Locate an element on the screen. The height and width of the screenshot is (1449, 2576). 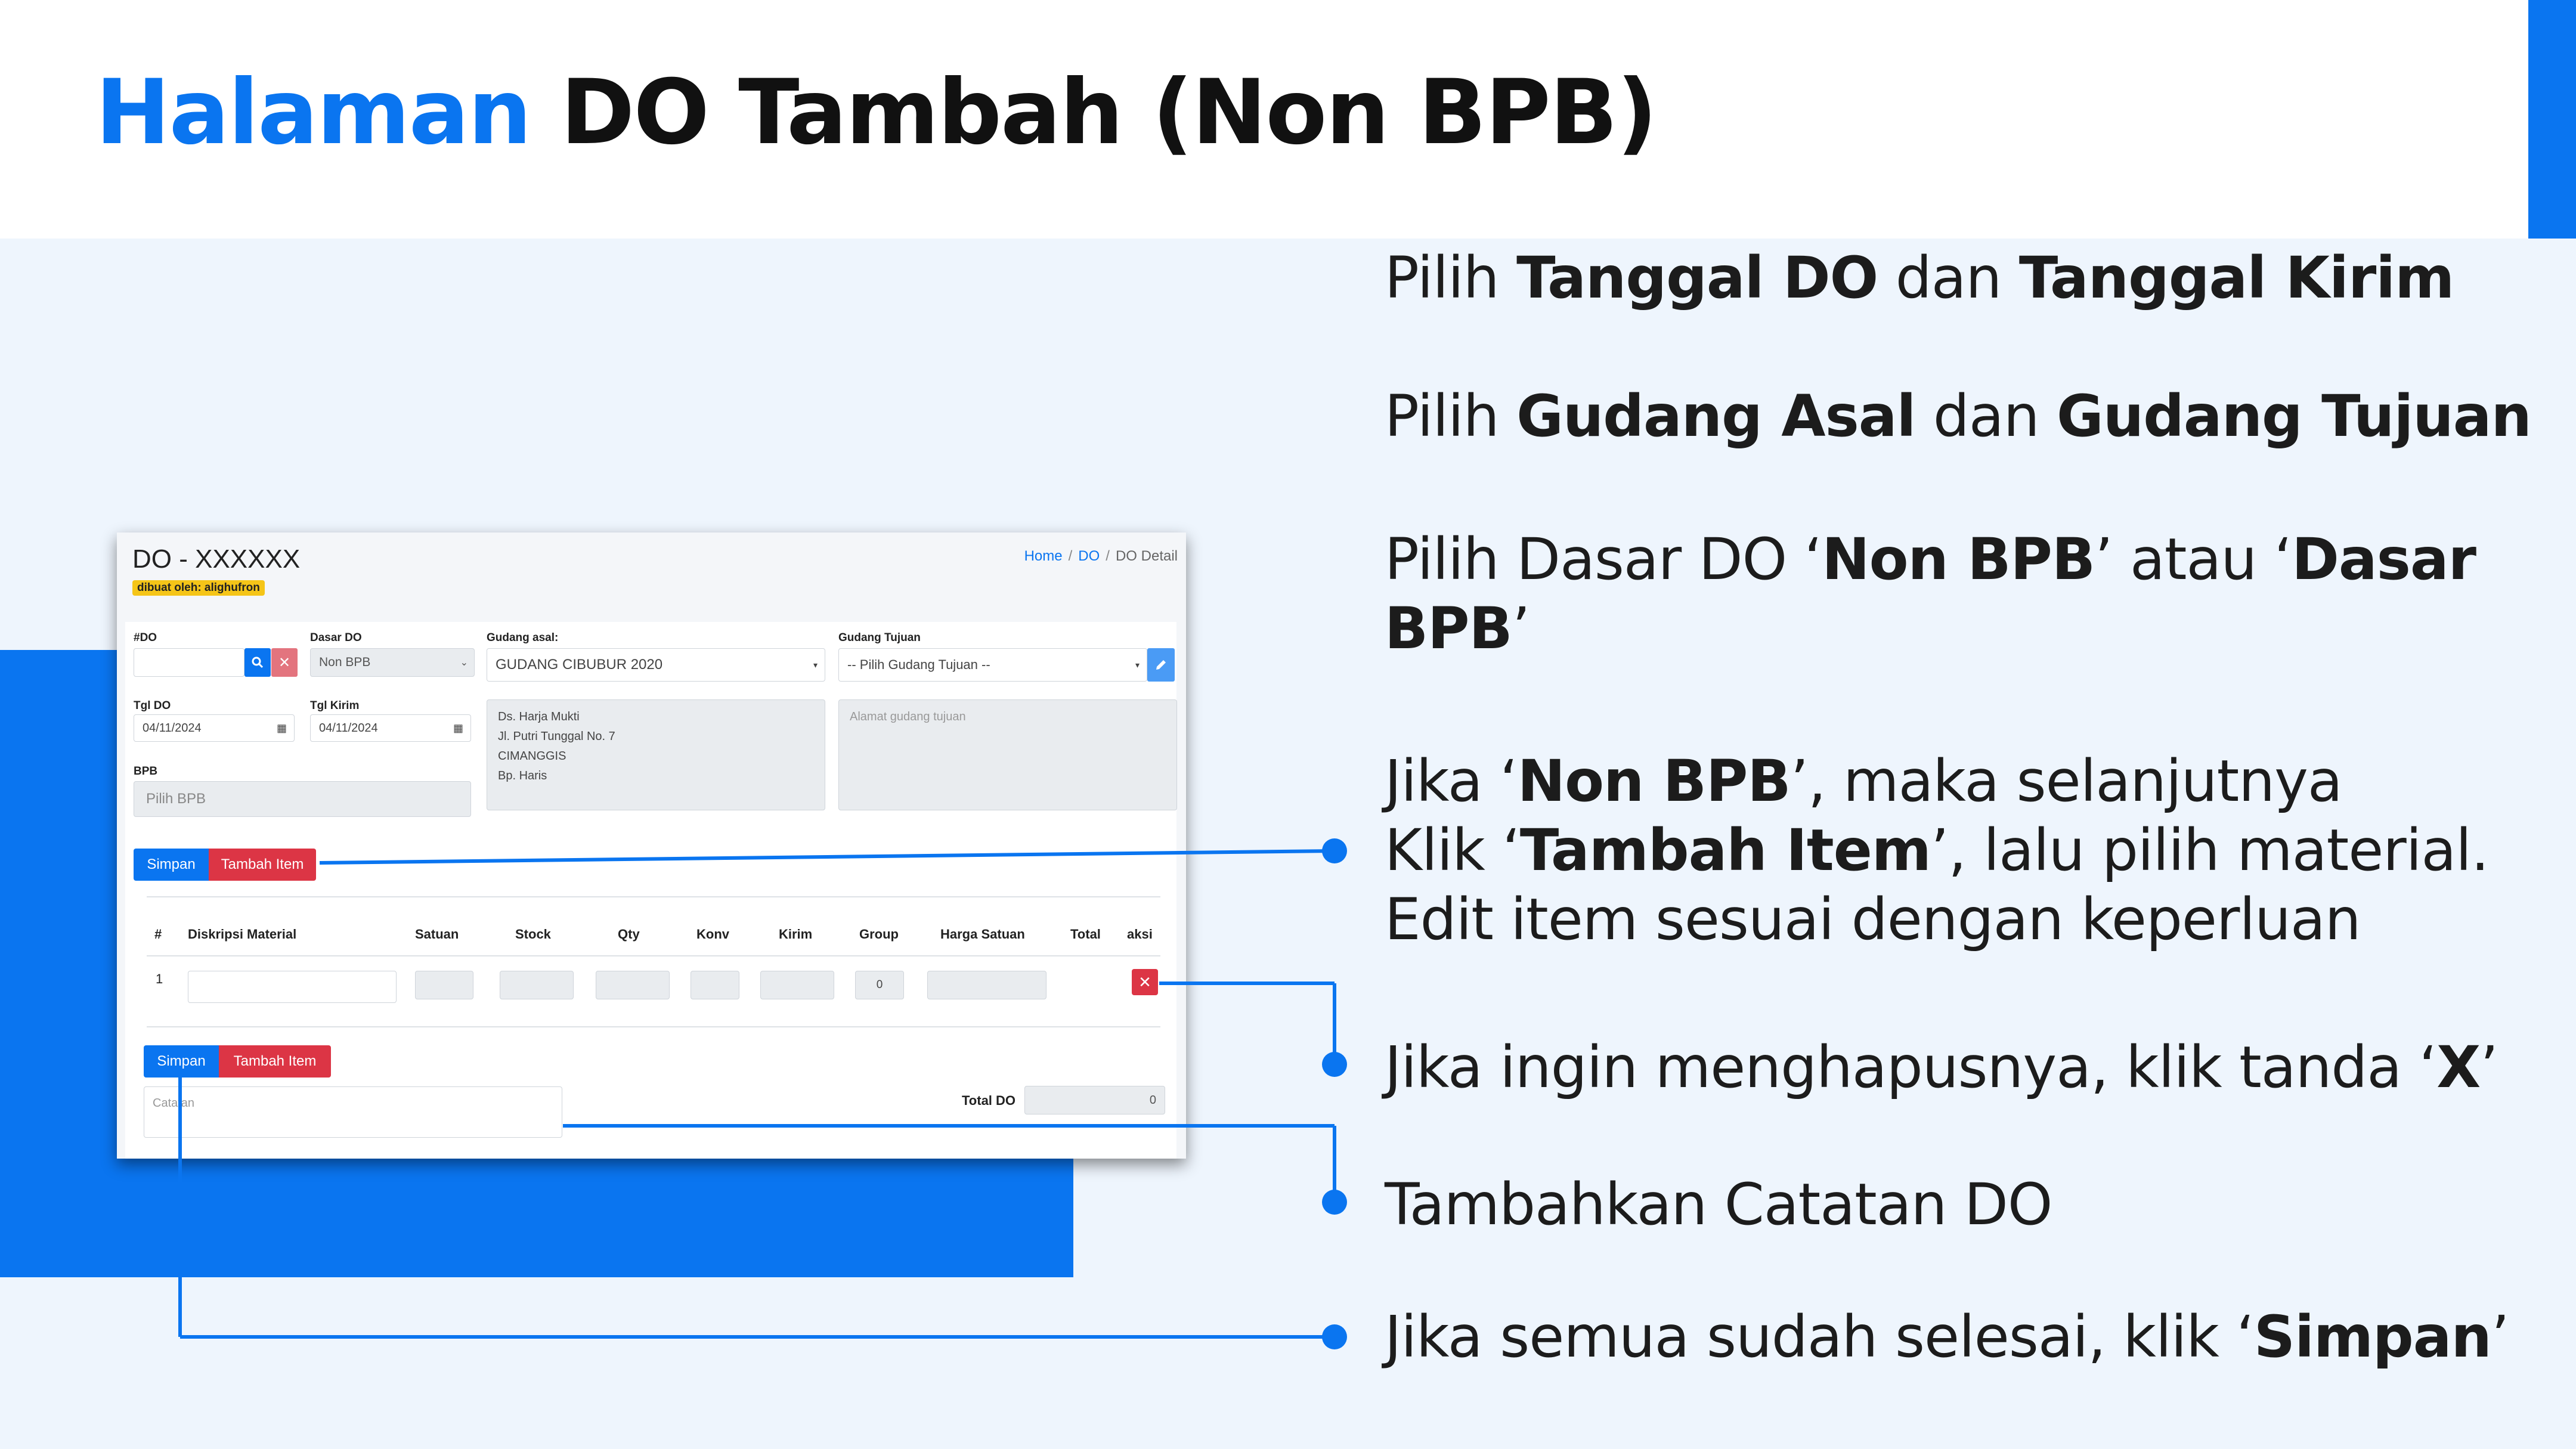
instruction-gudang: Pilih Gudang Asal dan Gudang Tujuan is located at coordinates (1959, 417).